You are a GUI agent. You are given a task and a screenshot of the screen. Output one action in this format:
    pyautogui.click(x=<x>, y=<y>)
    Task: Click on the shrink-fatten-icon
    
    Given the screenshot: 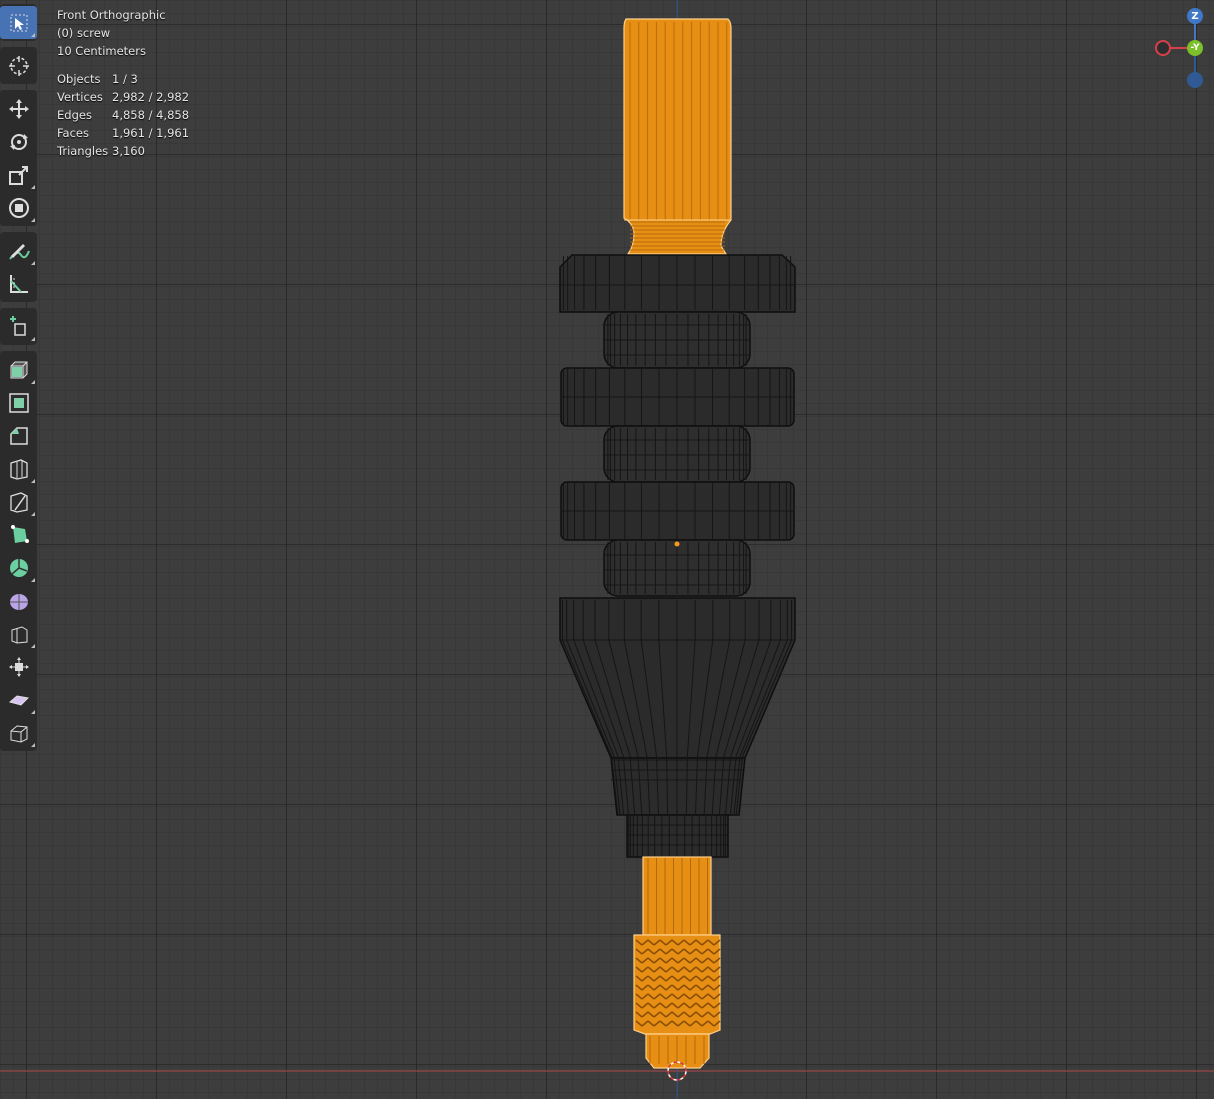 What is the action you would take?
    pyautogui.click(x=19, y=634)
    